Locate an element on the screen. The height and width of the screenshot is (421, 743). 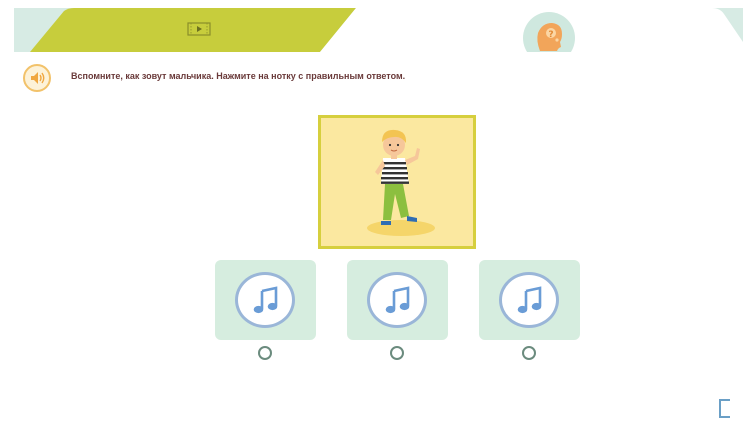
activity-tab-bar: ? is located at coordinates (371, 26).